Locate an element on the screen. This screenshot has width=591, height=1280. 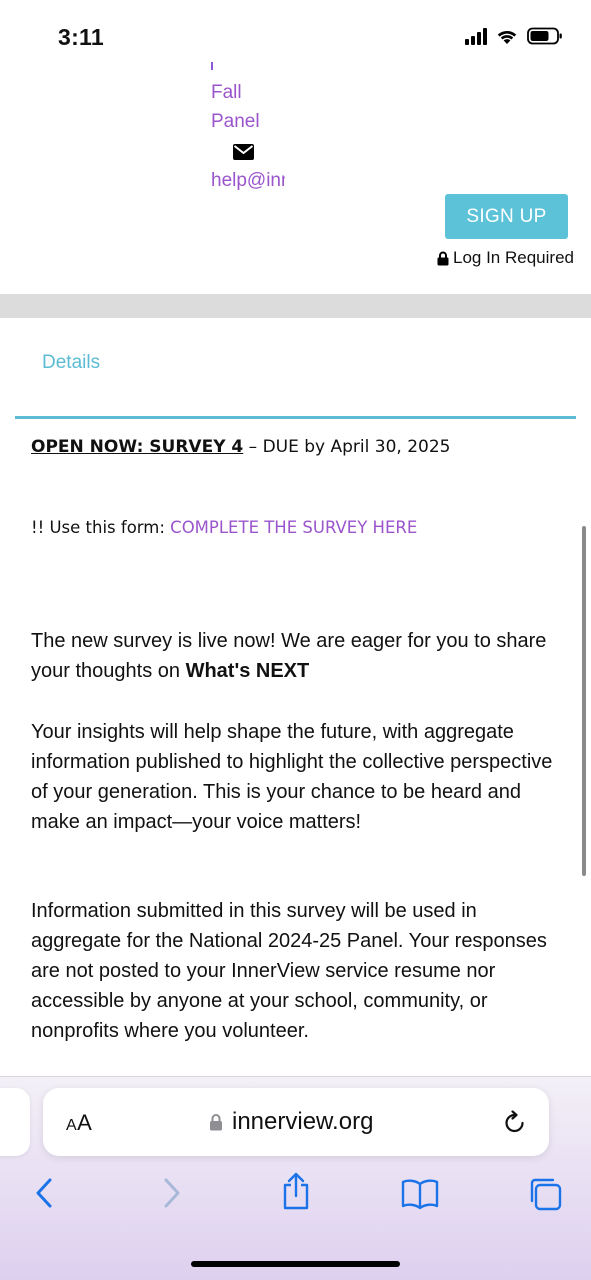
status-icons is located at coordinates (514, 36).